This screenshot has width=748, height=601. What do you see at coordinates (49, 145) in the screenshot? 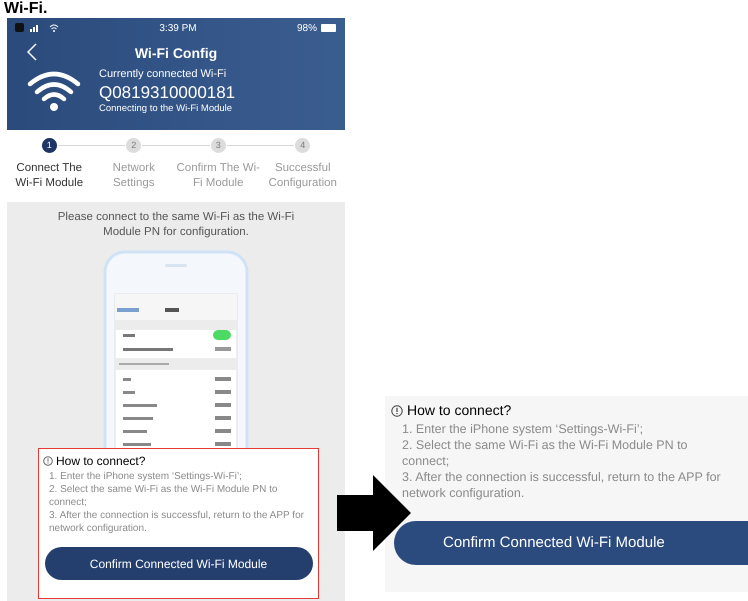
I see `step-number: 1` at bounding box center [49, 145].